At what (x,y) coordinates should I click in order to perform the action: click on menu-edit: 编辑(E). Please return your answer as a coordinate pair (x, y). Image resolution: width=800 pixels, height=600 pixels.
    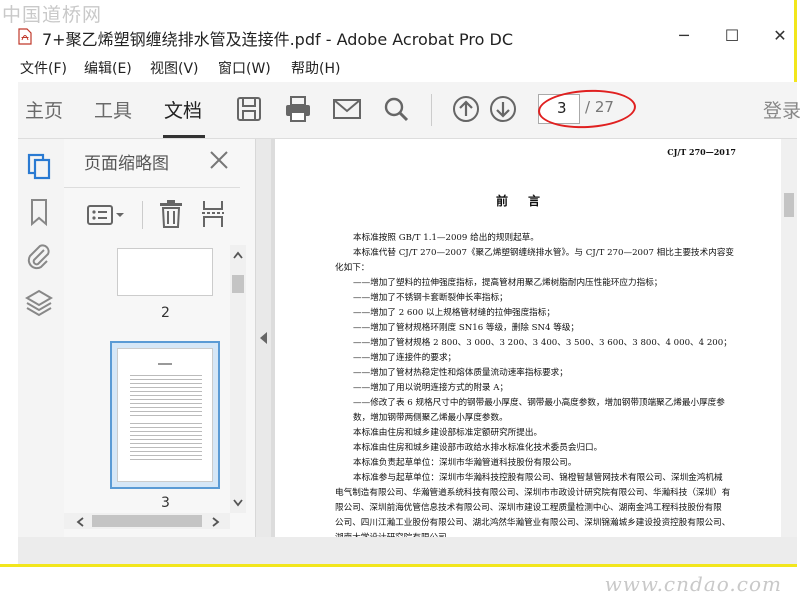
    Looking at the image, I should click on (108, 68).